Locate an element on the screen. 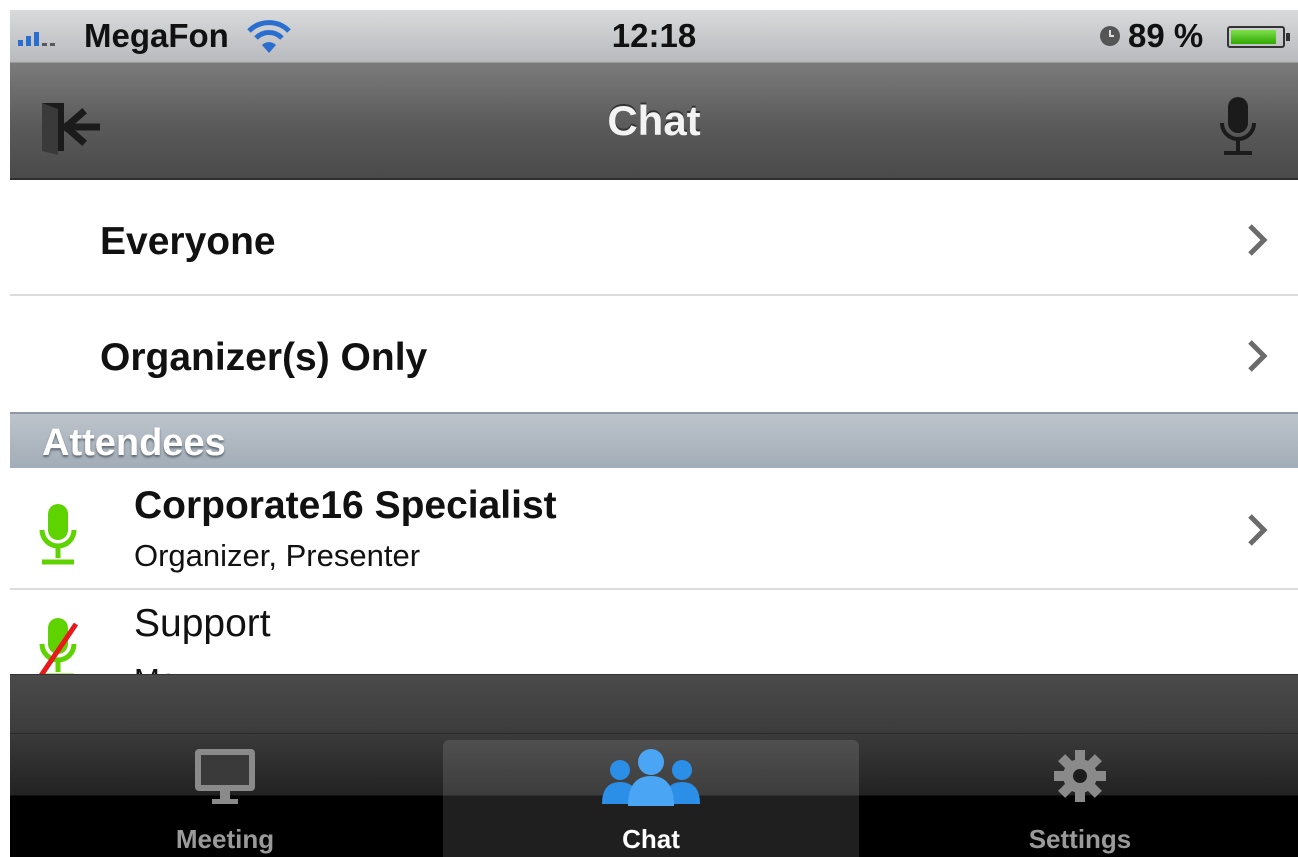 This screenshot has width=1298, height=857. people-icon is located at coordinates (651, 777).